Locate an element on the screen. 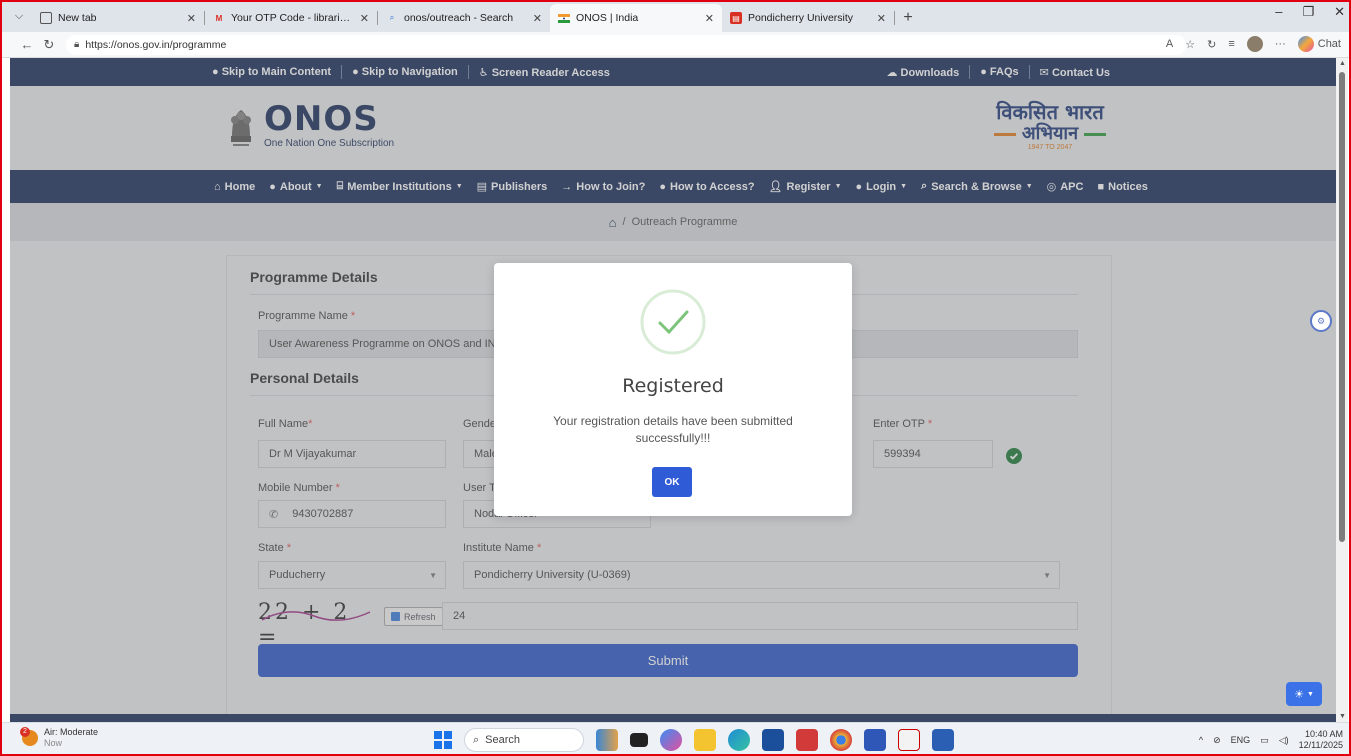 The image size is (1351, 756). store-icon is located at coordinates (773, 740).